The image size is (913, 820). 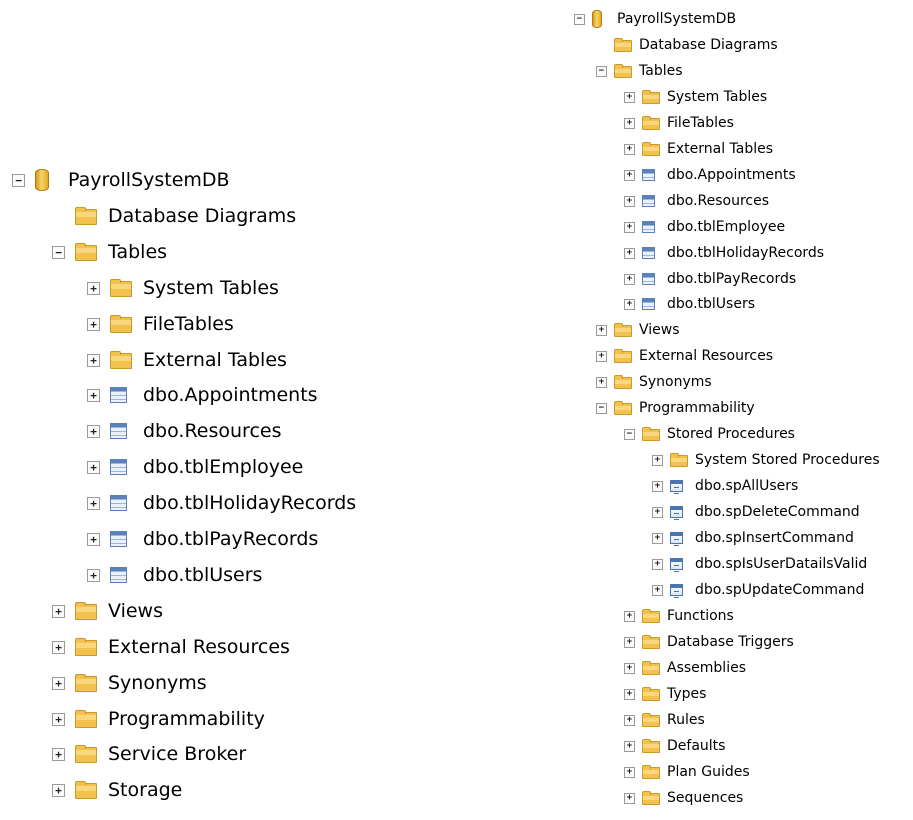 What do you see at coordinates (730, 642) in the screenshot?
I see `tree-node-label: Database Triggers` at bounding box center [730, 642].